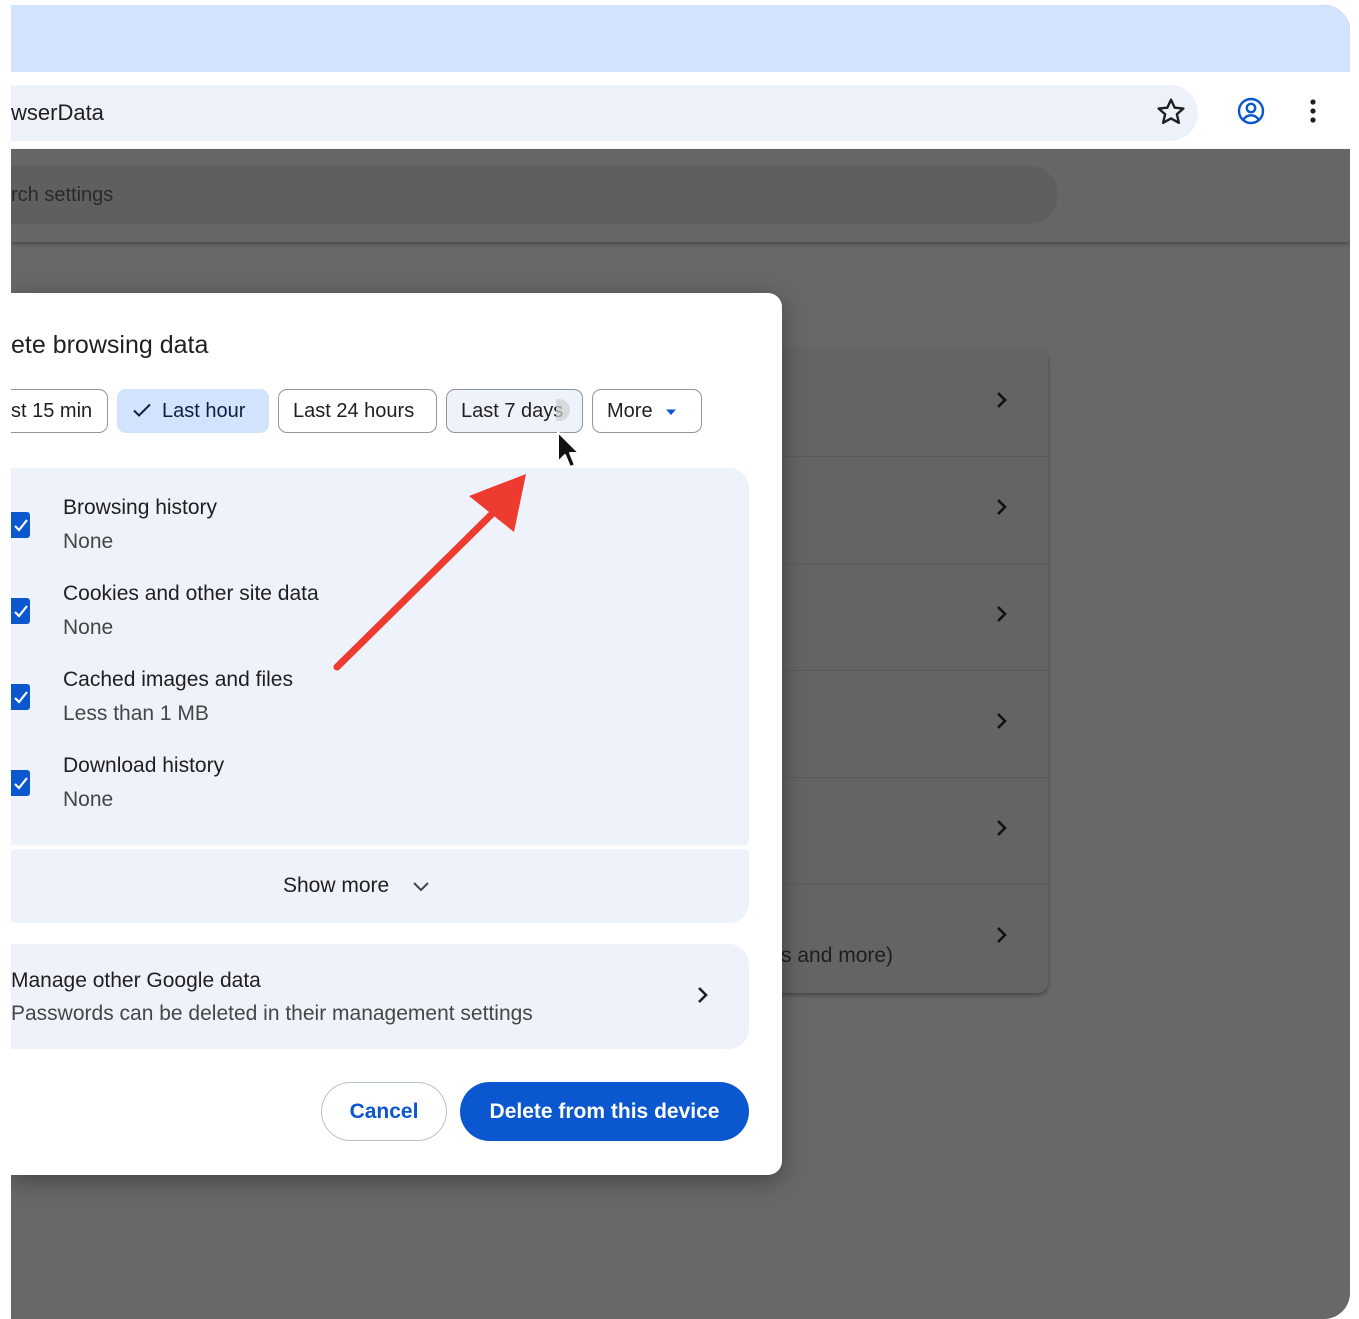 The width and height of the screenshot is (1359, 1319). I want to click on settings-search-box: rch settings, so click(534, 195).